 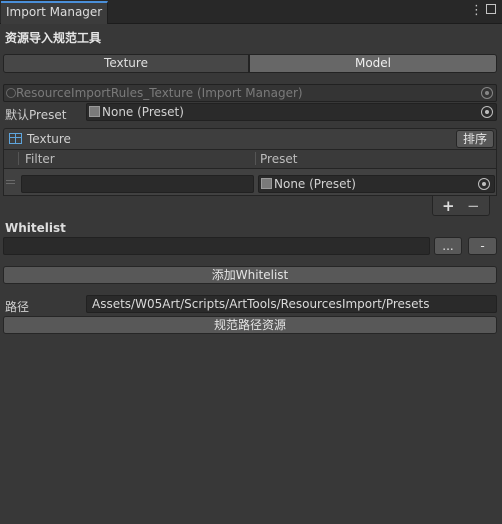 What do you see at coordinates (487, 93) in the screenshot?
I see `script-target-icon` at bounding box center [487, 93].